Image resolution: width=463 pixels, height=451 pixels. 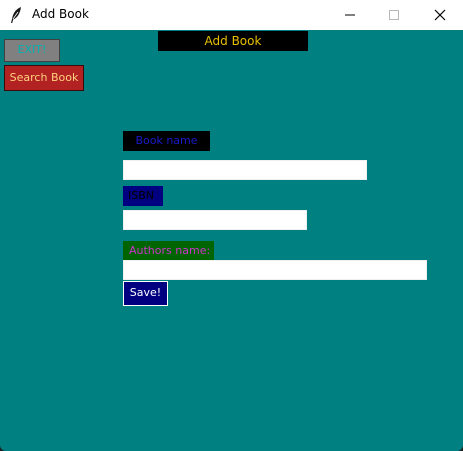 I want to click on authors-name-field, so click(x=275, y=270).